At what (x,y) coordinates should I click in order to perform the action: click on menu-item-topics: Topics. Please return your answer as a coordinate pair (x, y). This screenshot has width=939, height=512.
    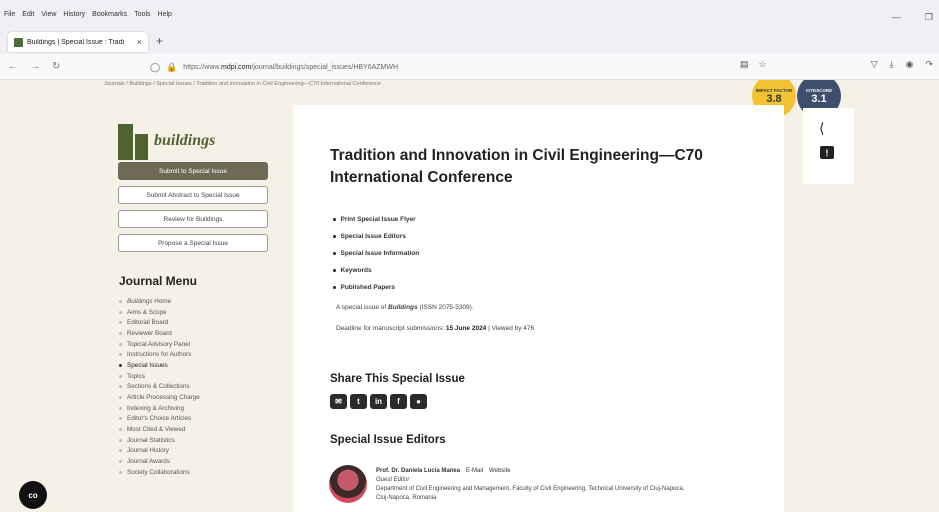
    Looking at the image, I should click on (159, 376).